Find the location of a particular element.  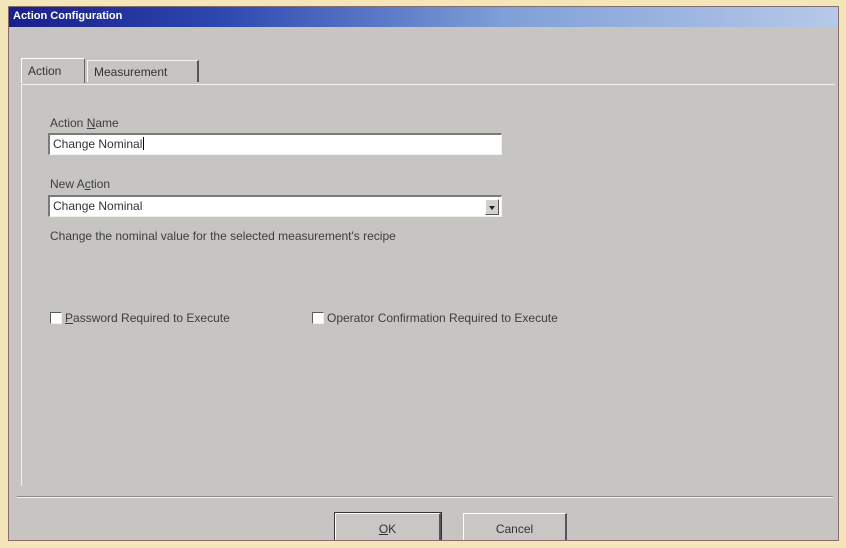

chevron-down-icon is located at coordinates (492, 208).